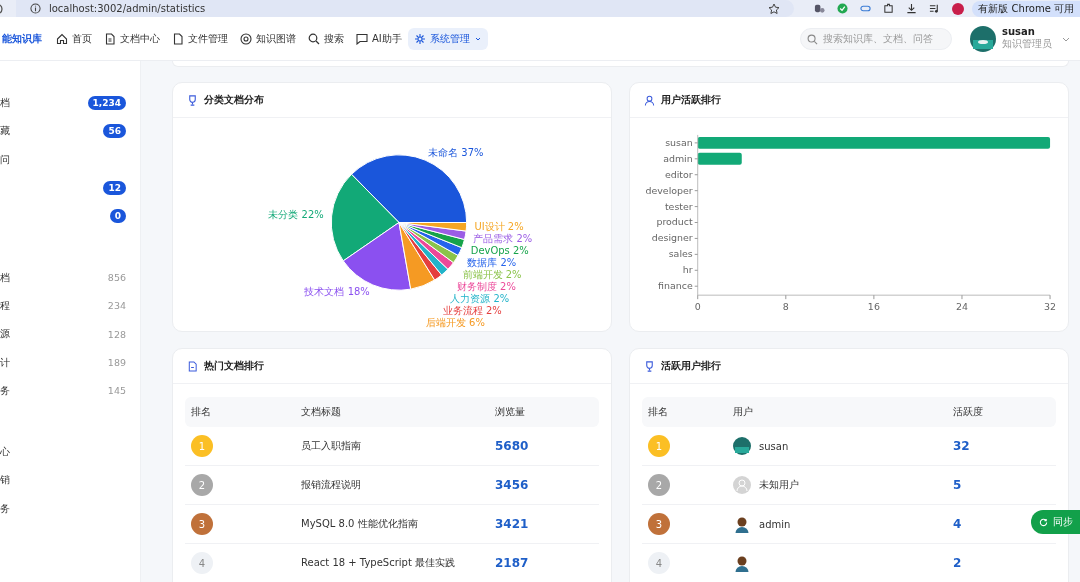  What do you see at coordinates (200, 38) in the screenshot?
I see `nav-item: 文件管理` at bounding box center [200, 38].